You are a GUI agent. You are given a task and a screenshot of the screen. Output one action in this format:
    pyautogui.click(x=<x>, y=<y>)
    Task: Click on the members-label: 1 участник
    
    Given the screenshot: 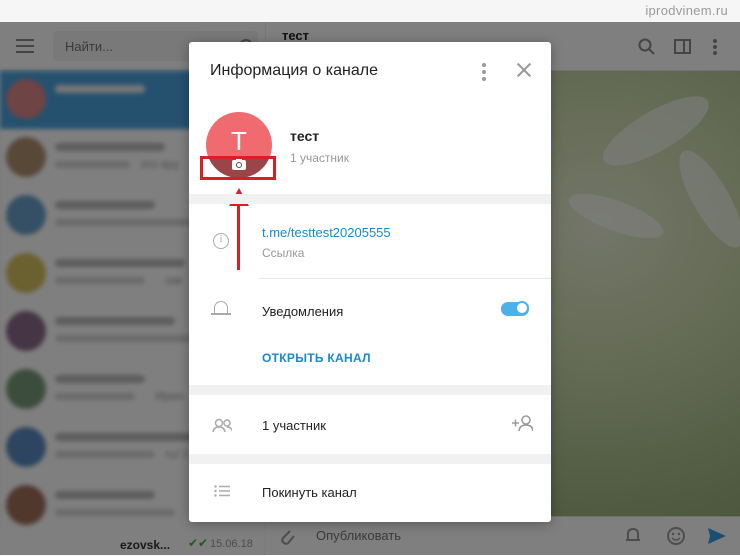 What is the action you would take?
    pyautogui.click(x=294, y=425)
    